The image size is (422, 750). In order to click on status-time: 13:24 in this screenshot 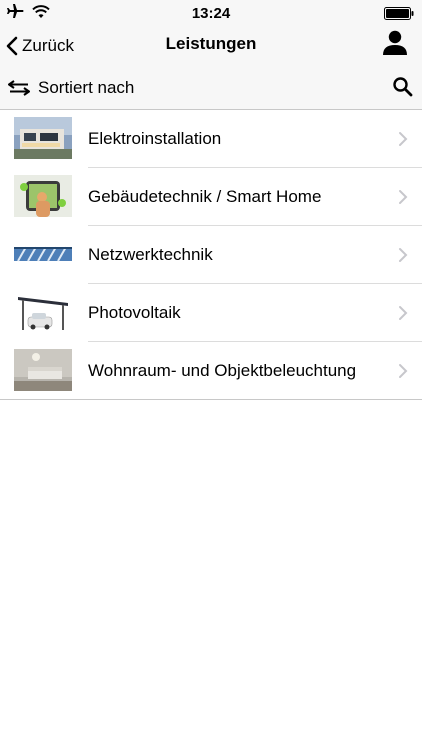, I will do `click(211, 13)`.